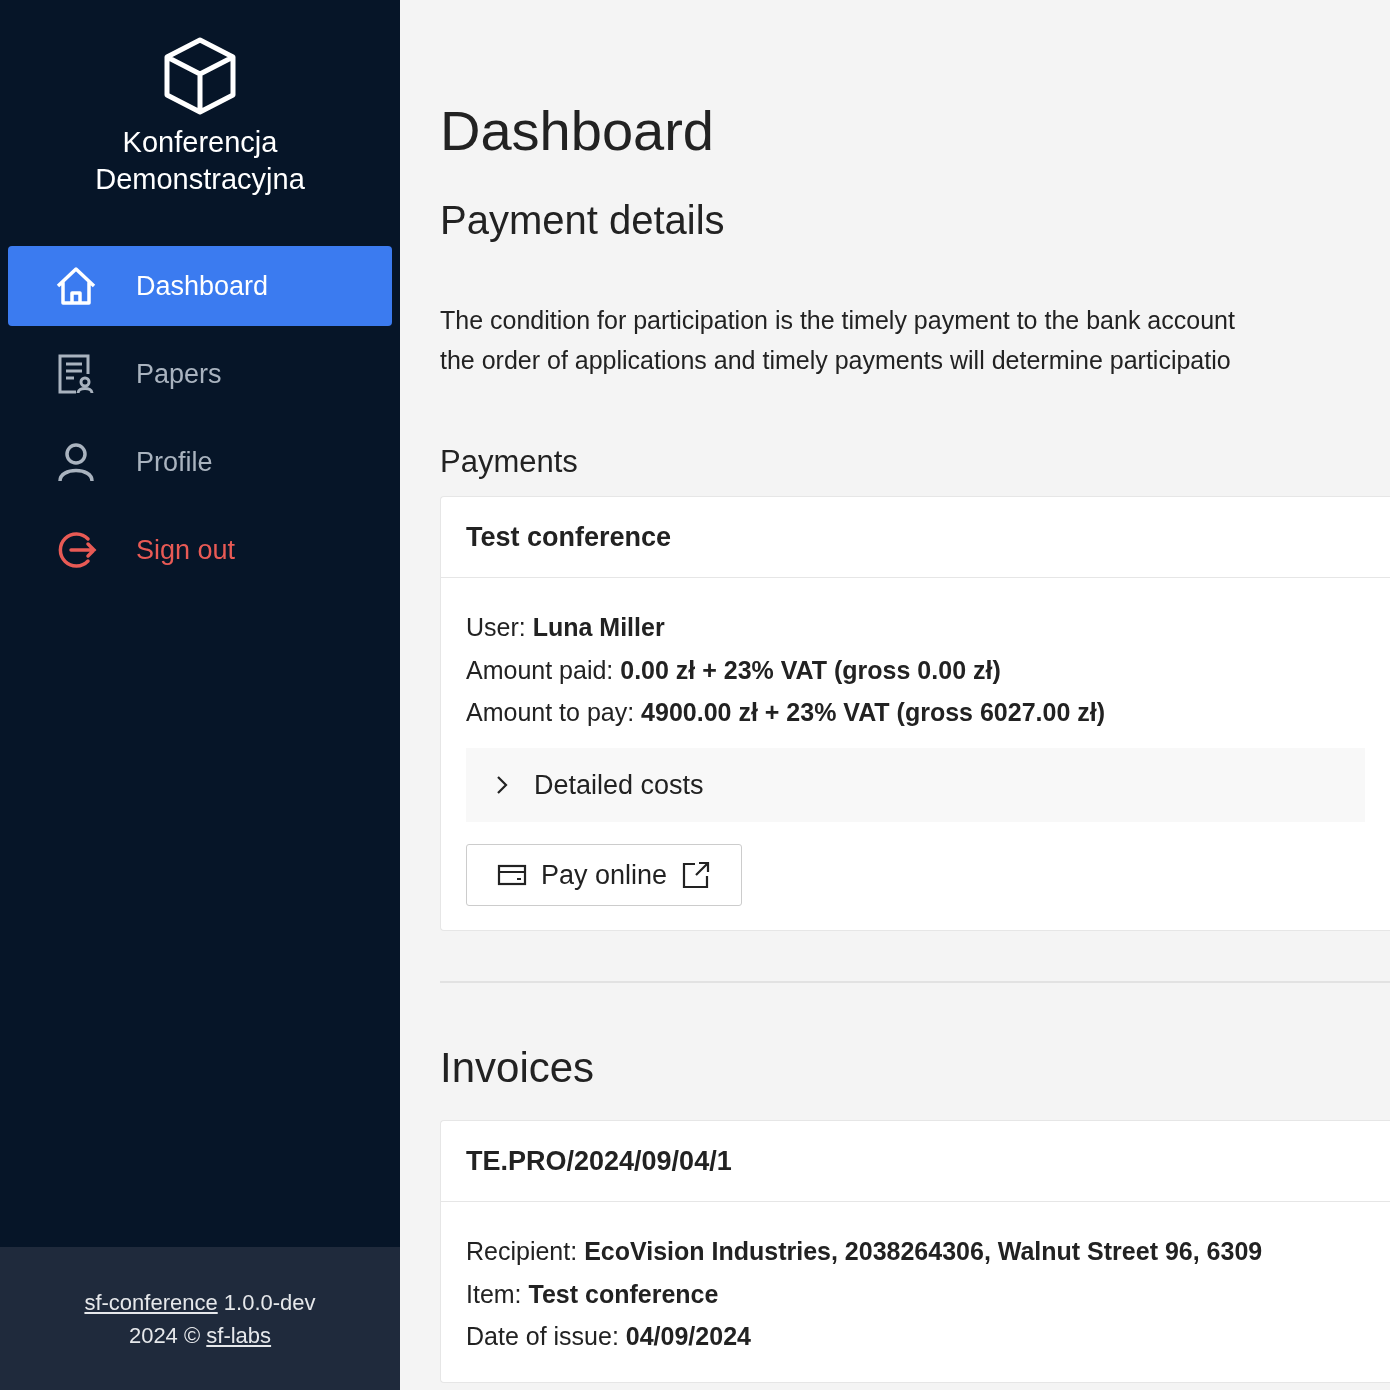 The height and width of the screenshot is (1390, 1390). I want to click on copyright-text: 2024 © sf-labs, so click(200, 1335).